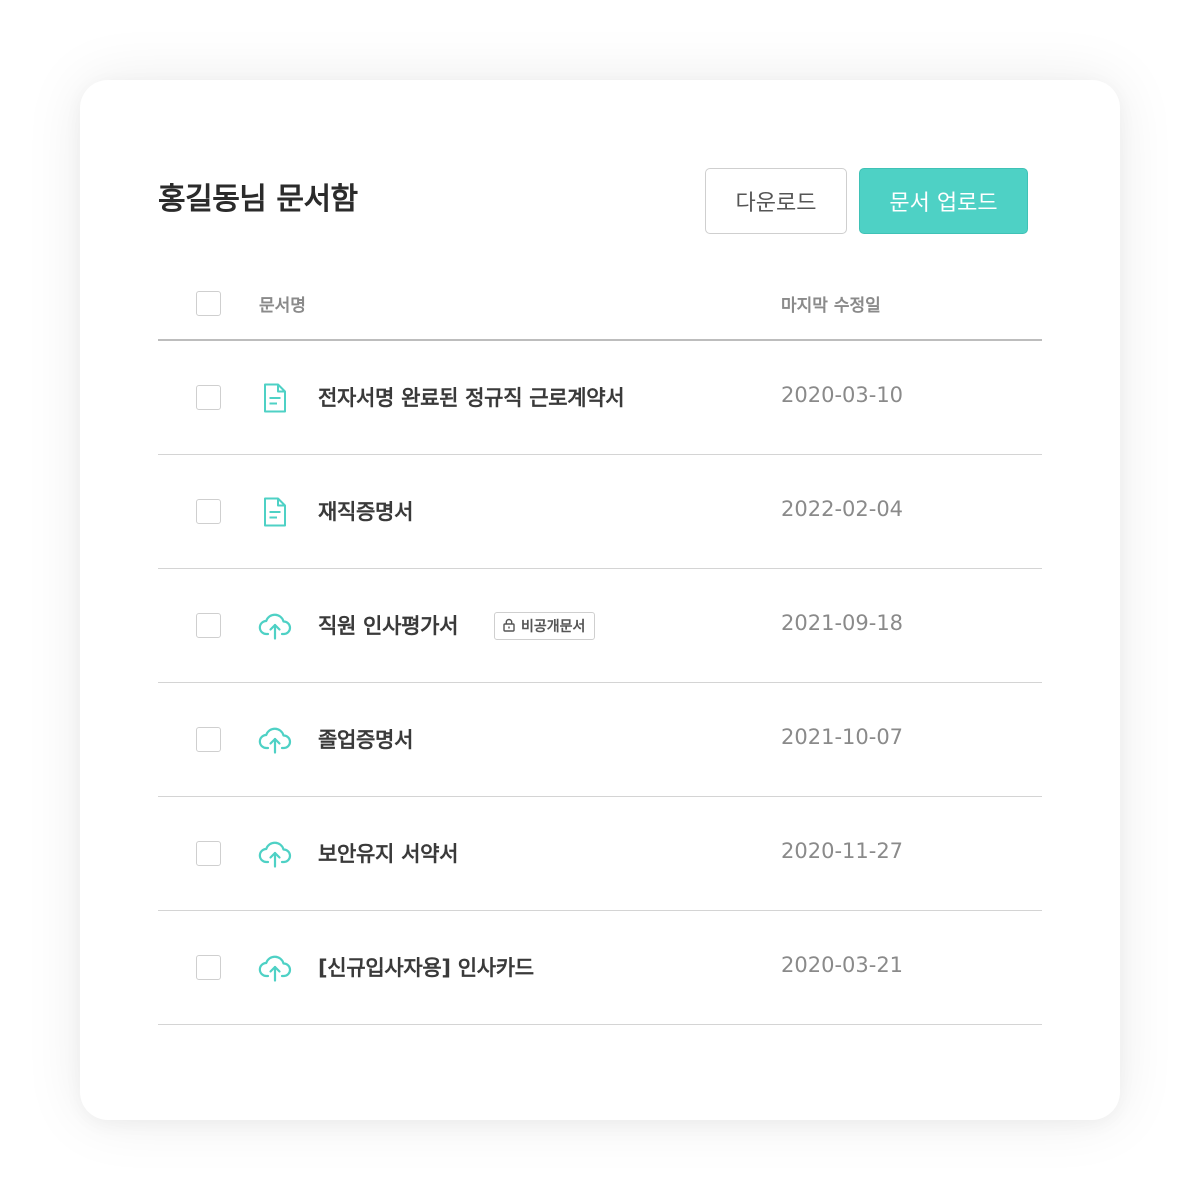  Describe the element at coordinates (842, 623) in the screenshot. I see `modified-date: 2021-09-18` at that location.